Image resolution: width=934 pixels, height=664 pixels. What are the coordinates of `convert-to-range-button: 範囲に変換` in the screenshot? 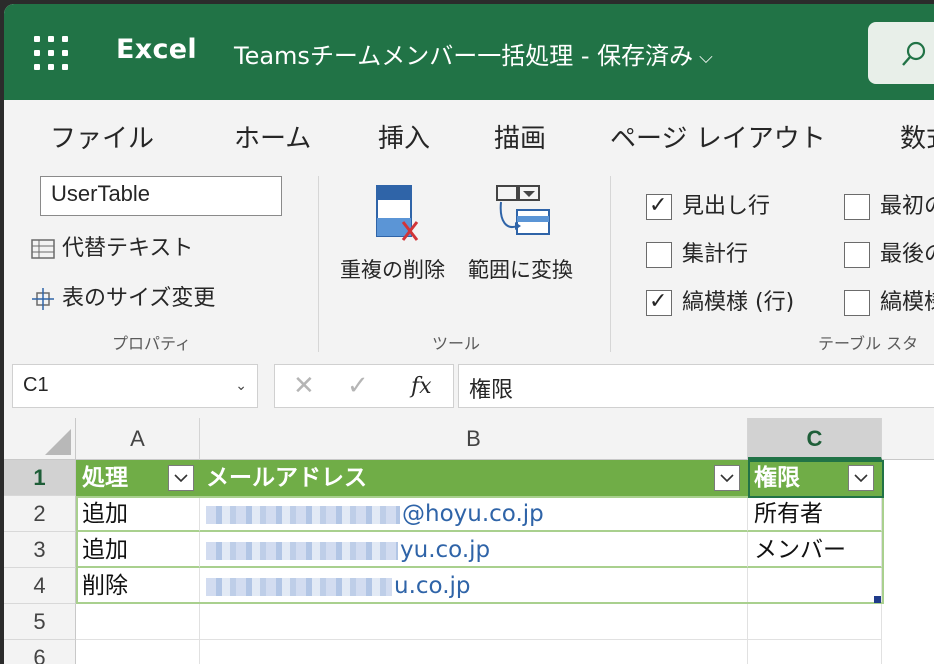 It's located at (520, 233).